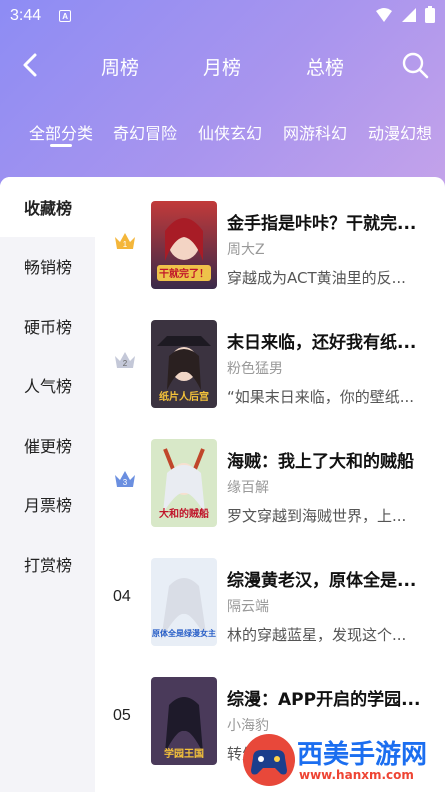  What do you see at coordinates (415, 65) in the screenshot?
I see `search-icon` at bounding box center [415, 65].